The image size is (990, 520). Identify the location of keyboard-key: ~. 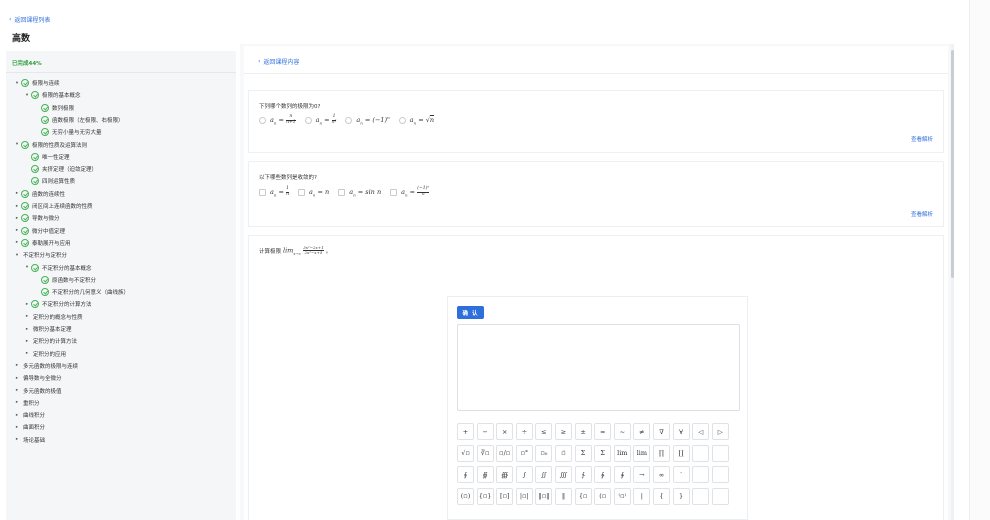
(622, 431).